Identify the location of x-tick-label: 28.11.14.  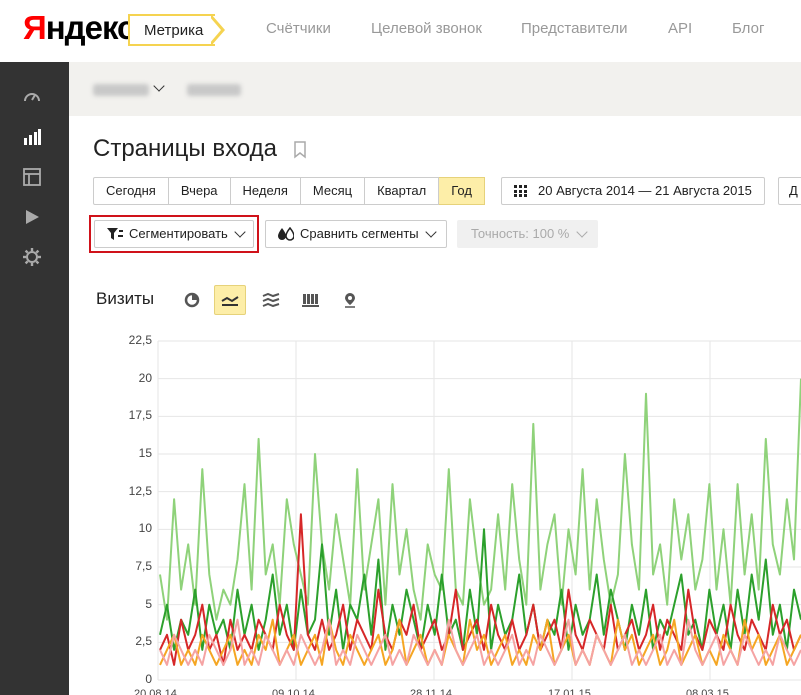
(431, 691).